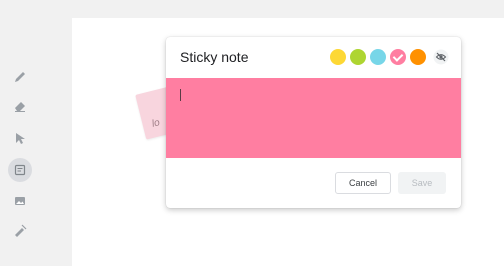 The image size is (504, 266). Describe the element at coordinates (363, 183) in the screenshot. I see `cancel-button: Cancel` at that location.